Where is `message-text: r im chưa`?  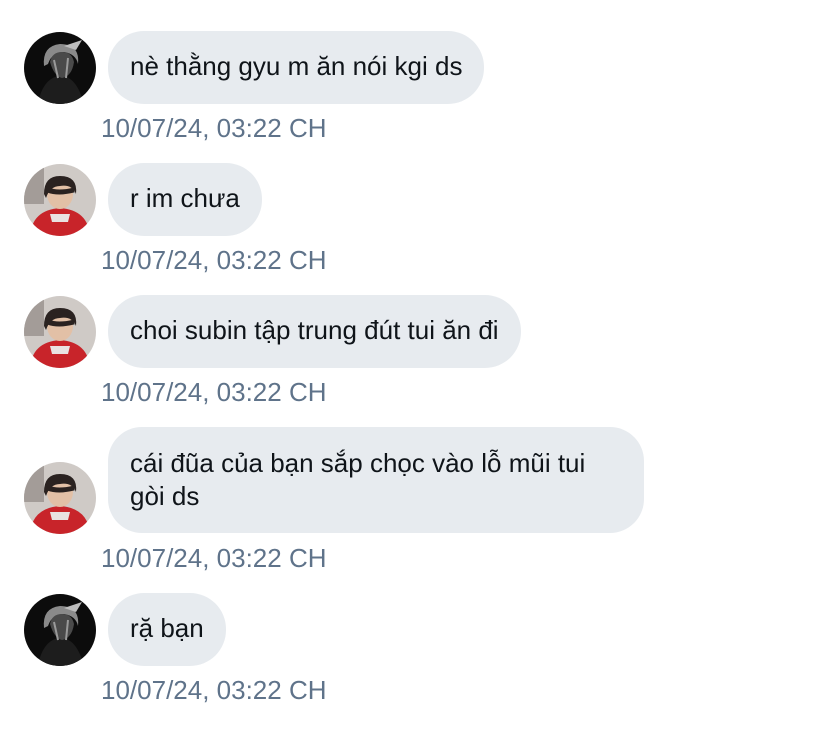 message-text: r im chưa is located at coordinates (185, 198).